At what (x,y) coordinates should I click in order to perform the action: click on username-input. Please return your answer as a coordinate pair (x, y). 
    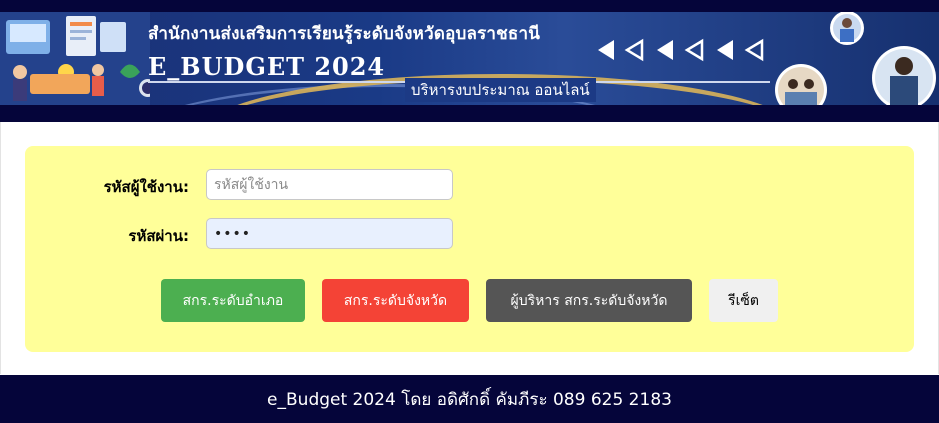
    Looking at the image, I should click on (329, 184).